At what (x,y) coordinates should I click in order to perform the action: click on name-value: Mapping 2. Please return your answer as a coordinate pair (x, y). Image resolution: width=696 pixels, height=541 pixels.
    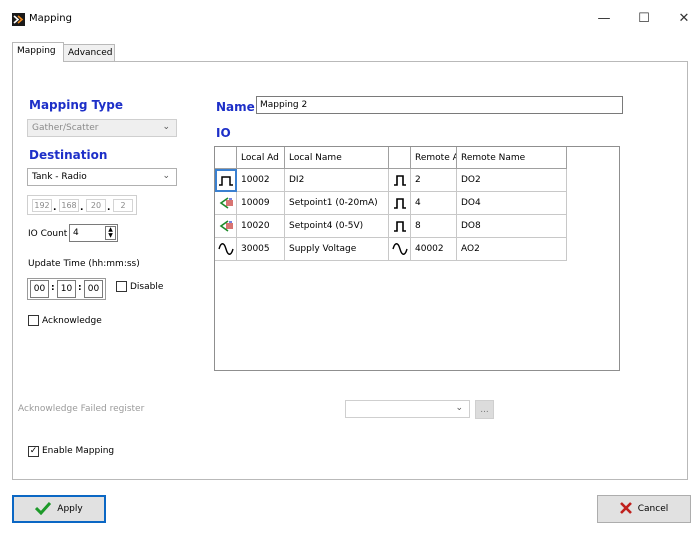
    Looking at the image, I should click on (284, 105).